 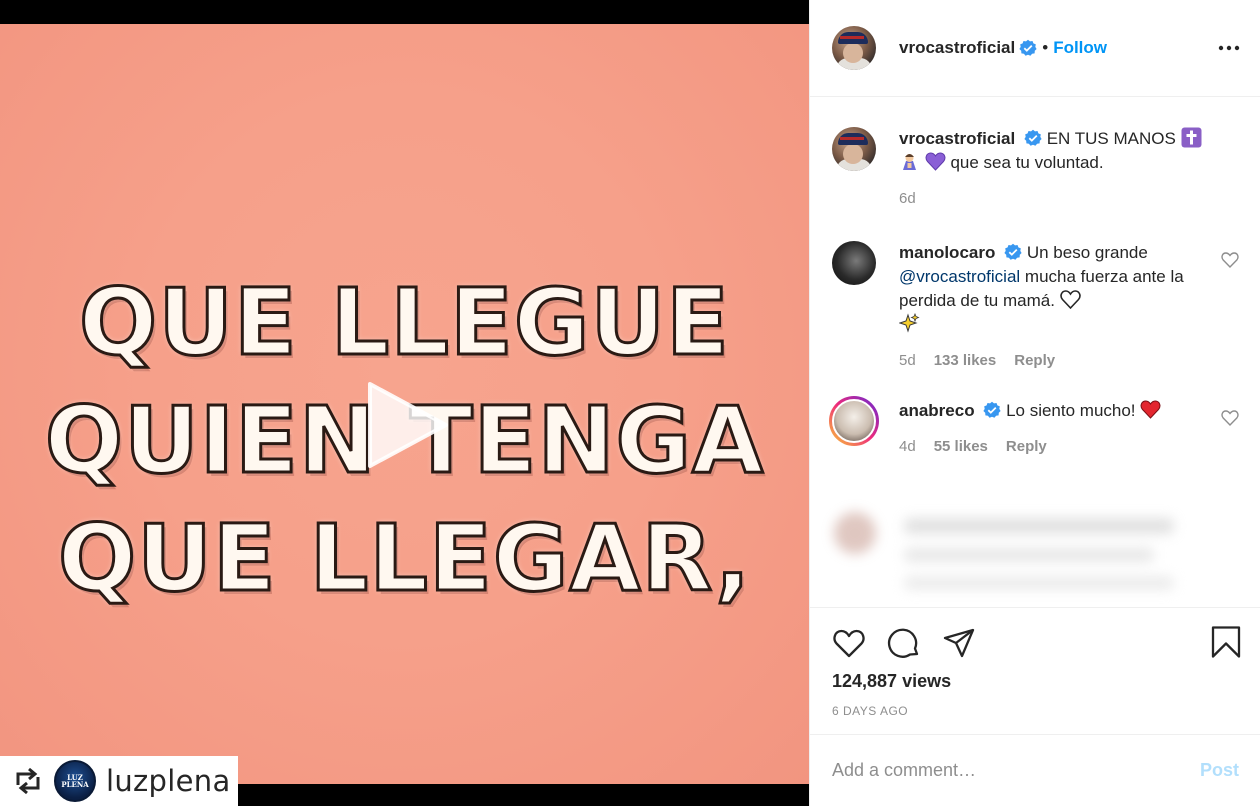 I want to click on follow-button: Follow, so click(x=1080, y=48).